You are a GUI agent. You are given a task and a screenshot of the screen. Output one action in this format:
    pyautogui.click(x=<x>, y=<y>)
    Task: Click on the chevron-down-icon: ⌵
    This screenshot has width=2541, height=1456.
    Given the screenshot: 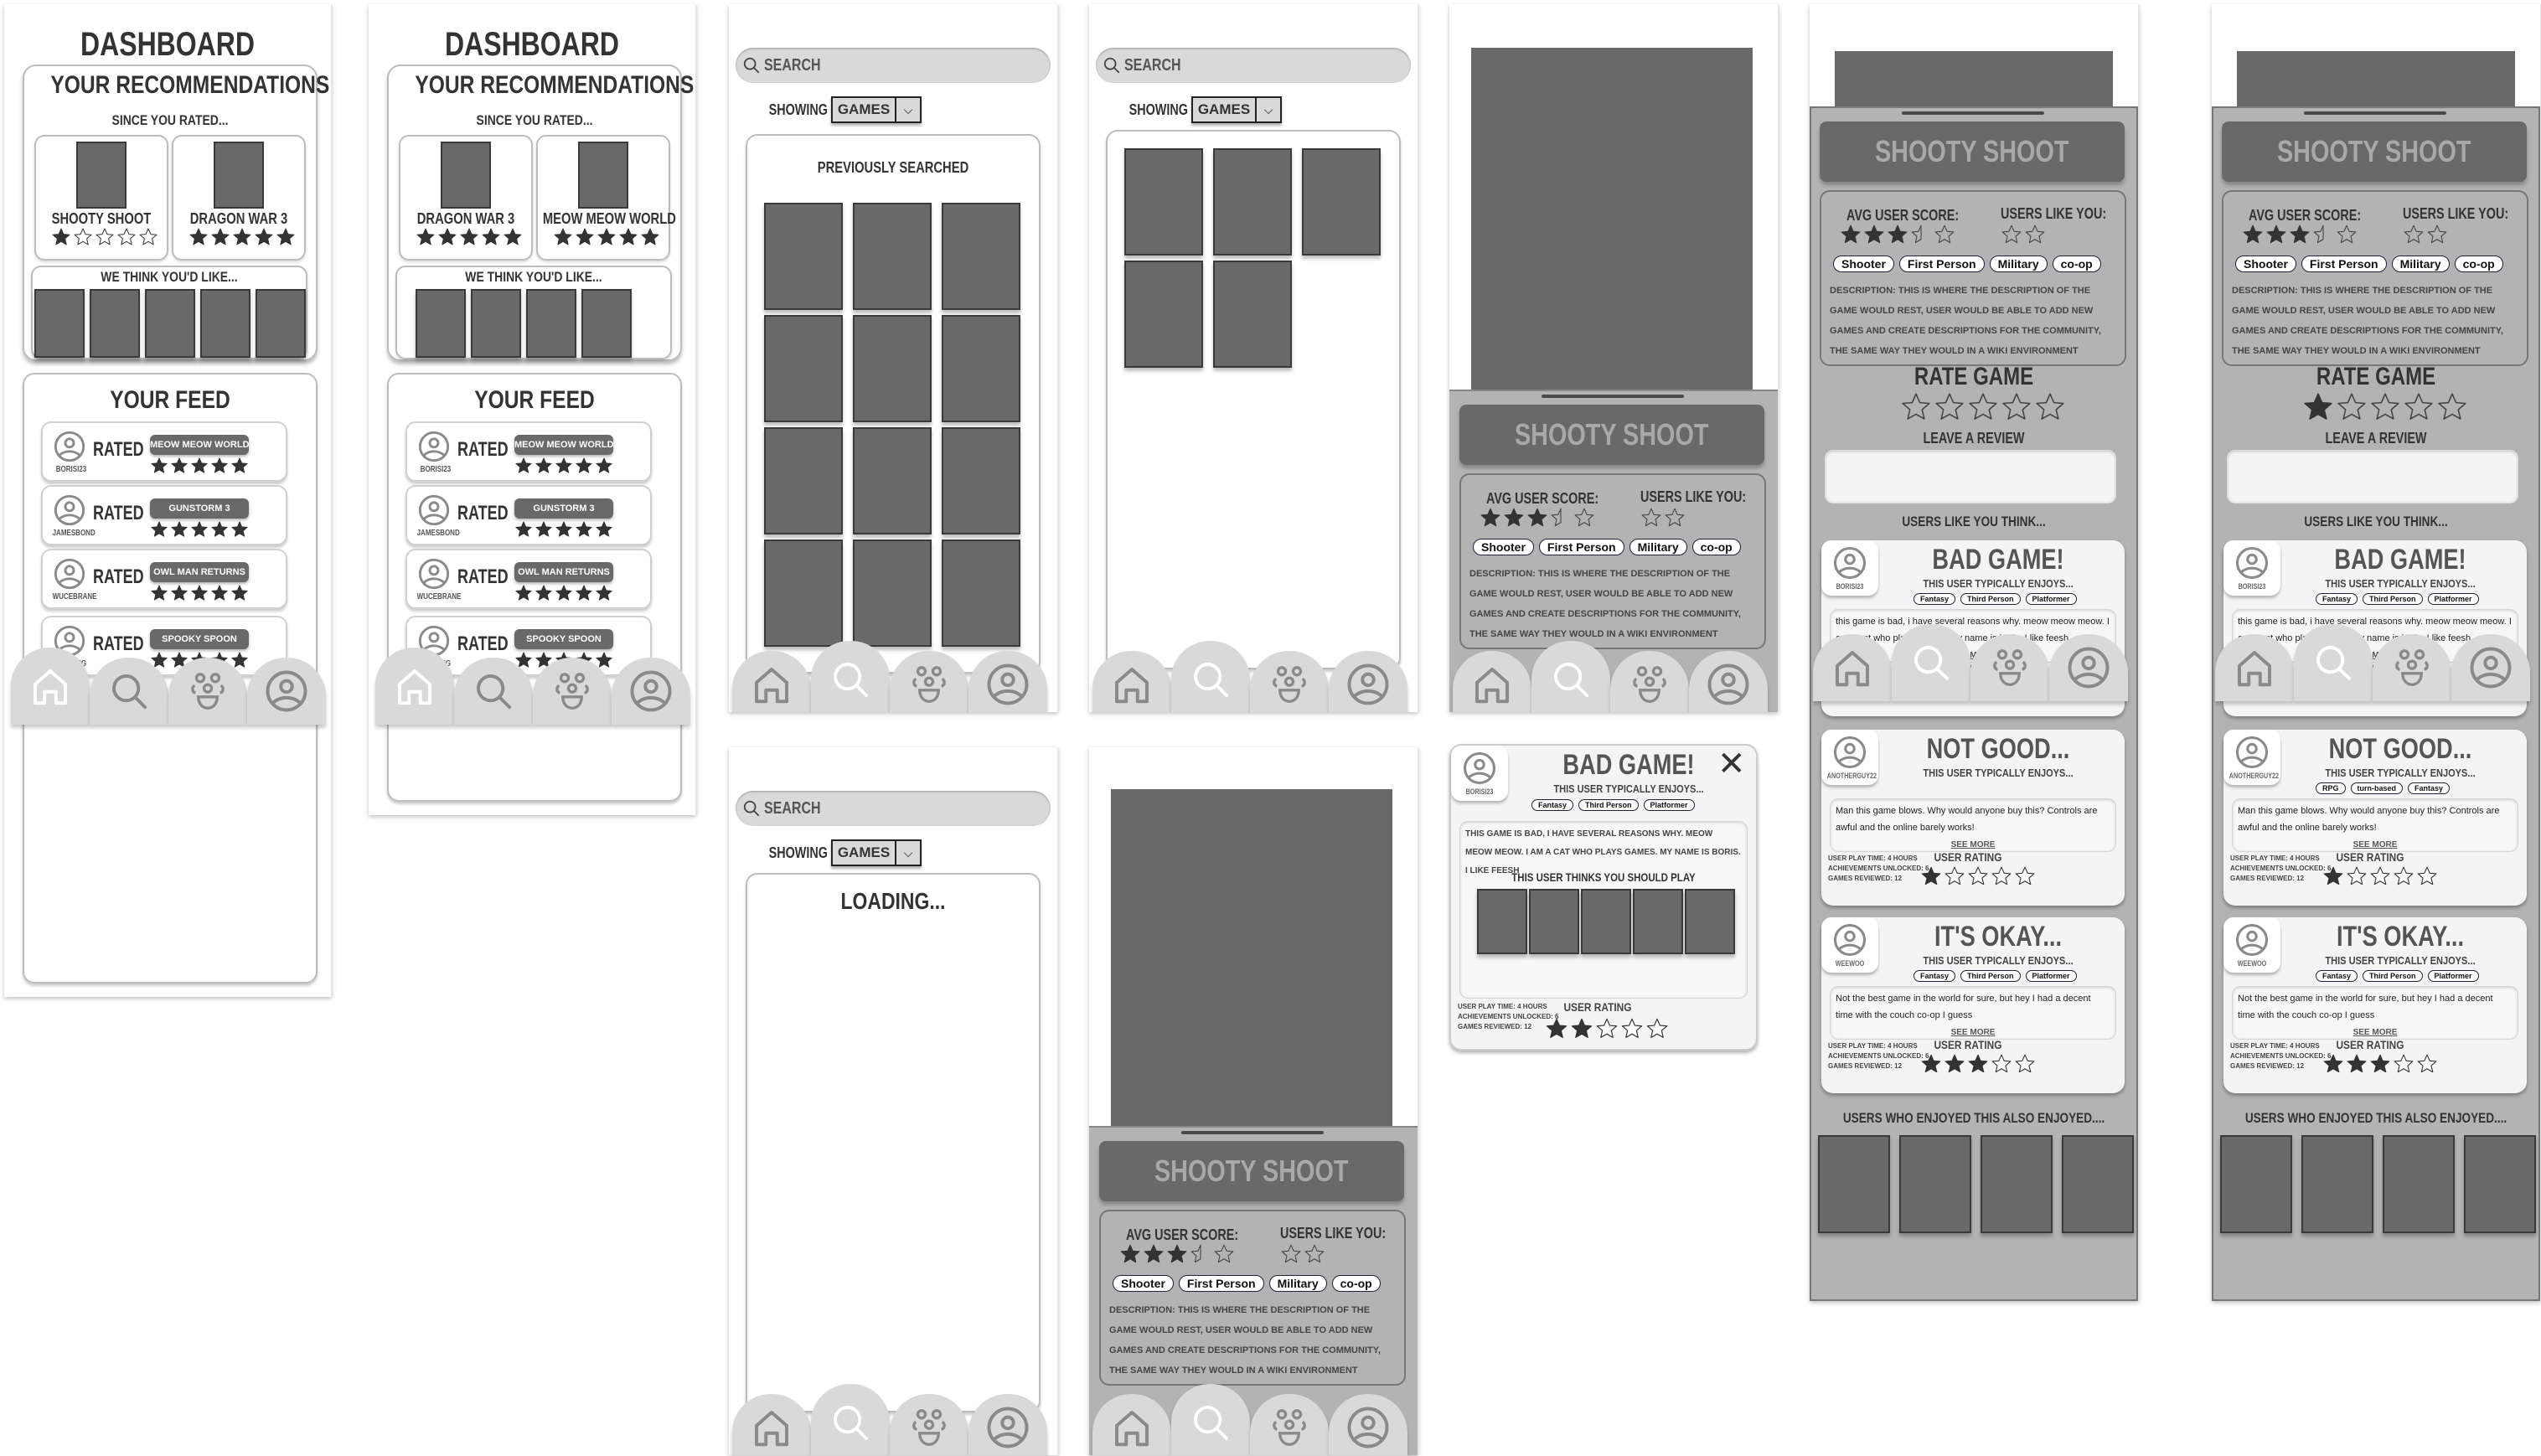 What is the action you would take?
    pyautogui.click(x=908, y=109)
    